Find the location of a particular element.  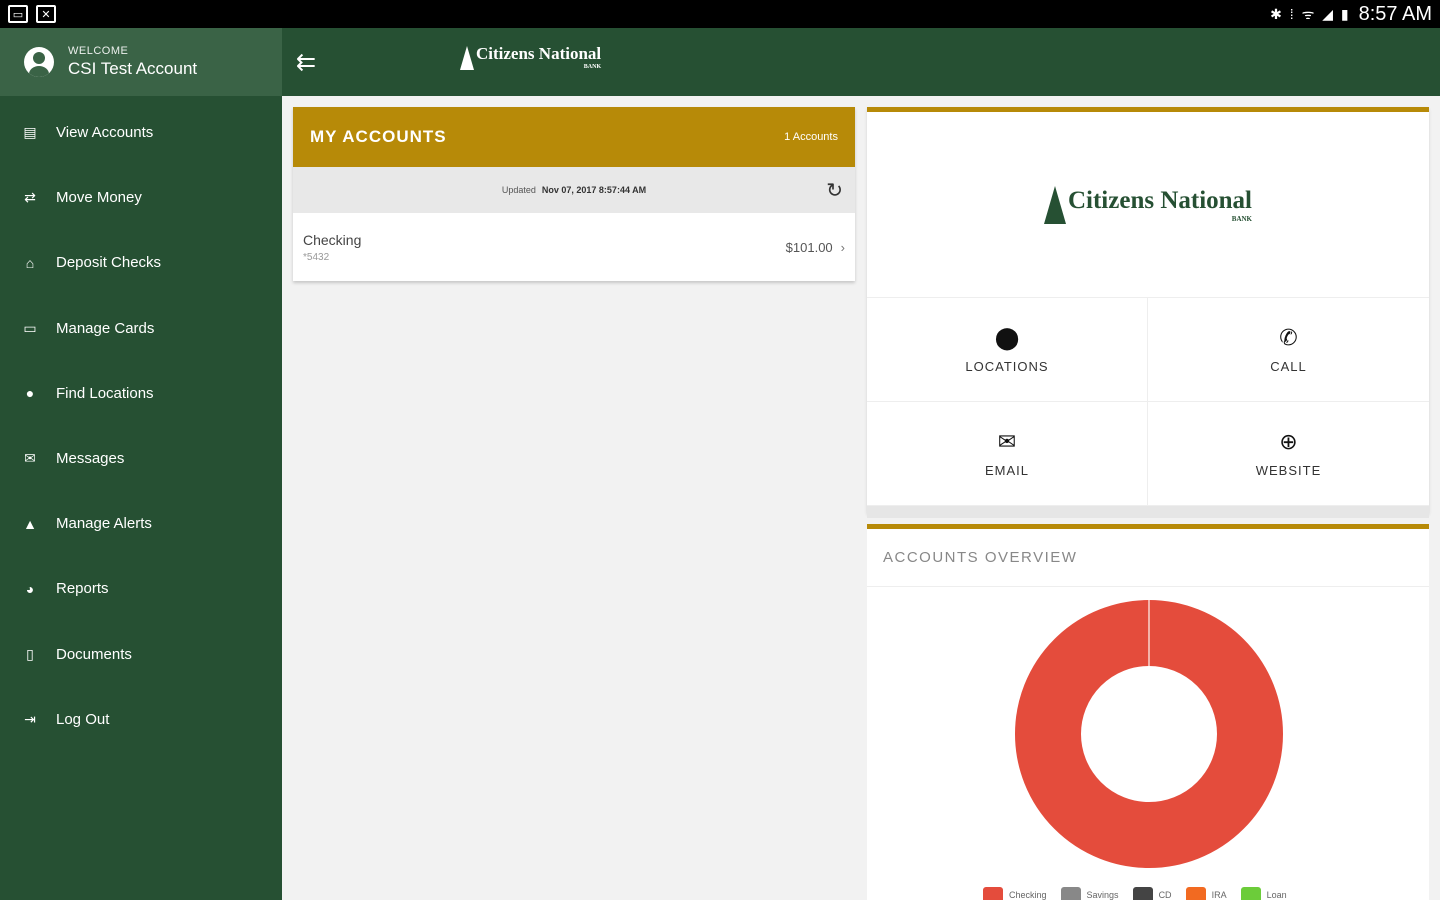

sidebar-item-reports: ◕ Reports is located at coordinates (141, 588).